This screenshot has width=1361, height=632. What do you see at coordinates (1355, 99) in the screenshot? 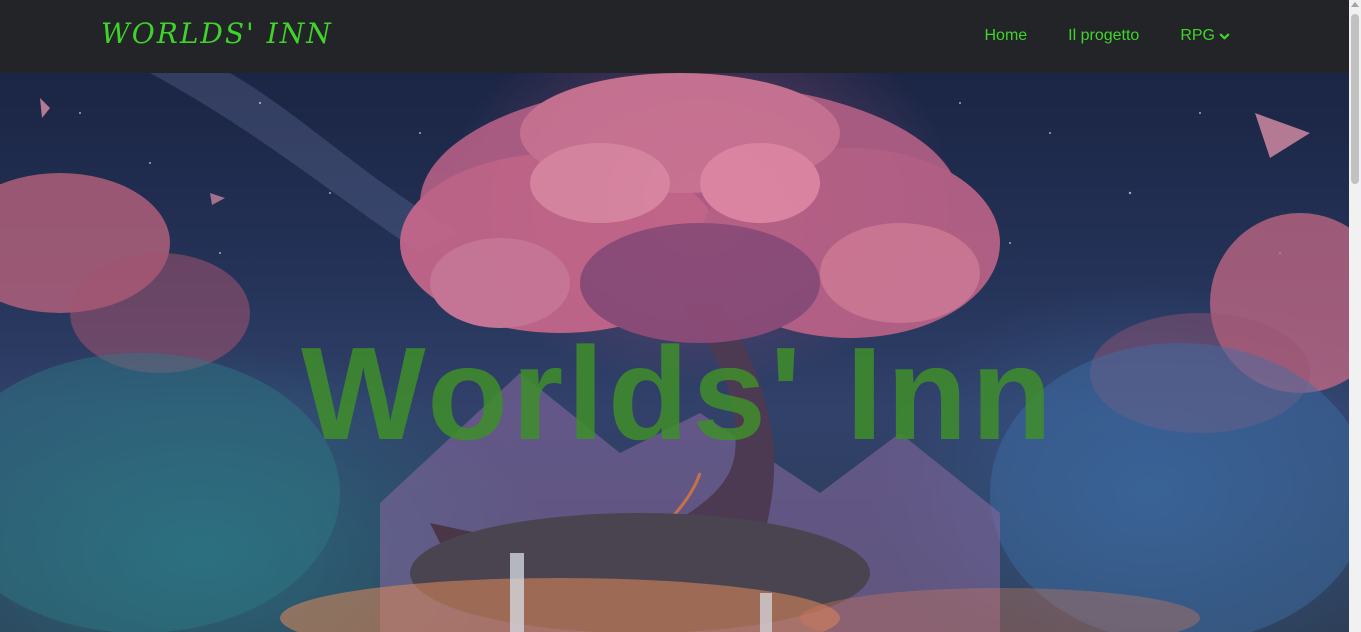
I see `scrollbar-thumb` at bounding box center [1355, 99].